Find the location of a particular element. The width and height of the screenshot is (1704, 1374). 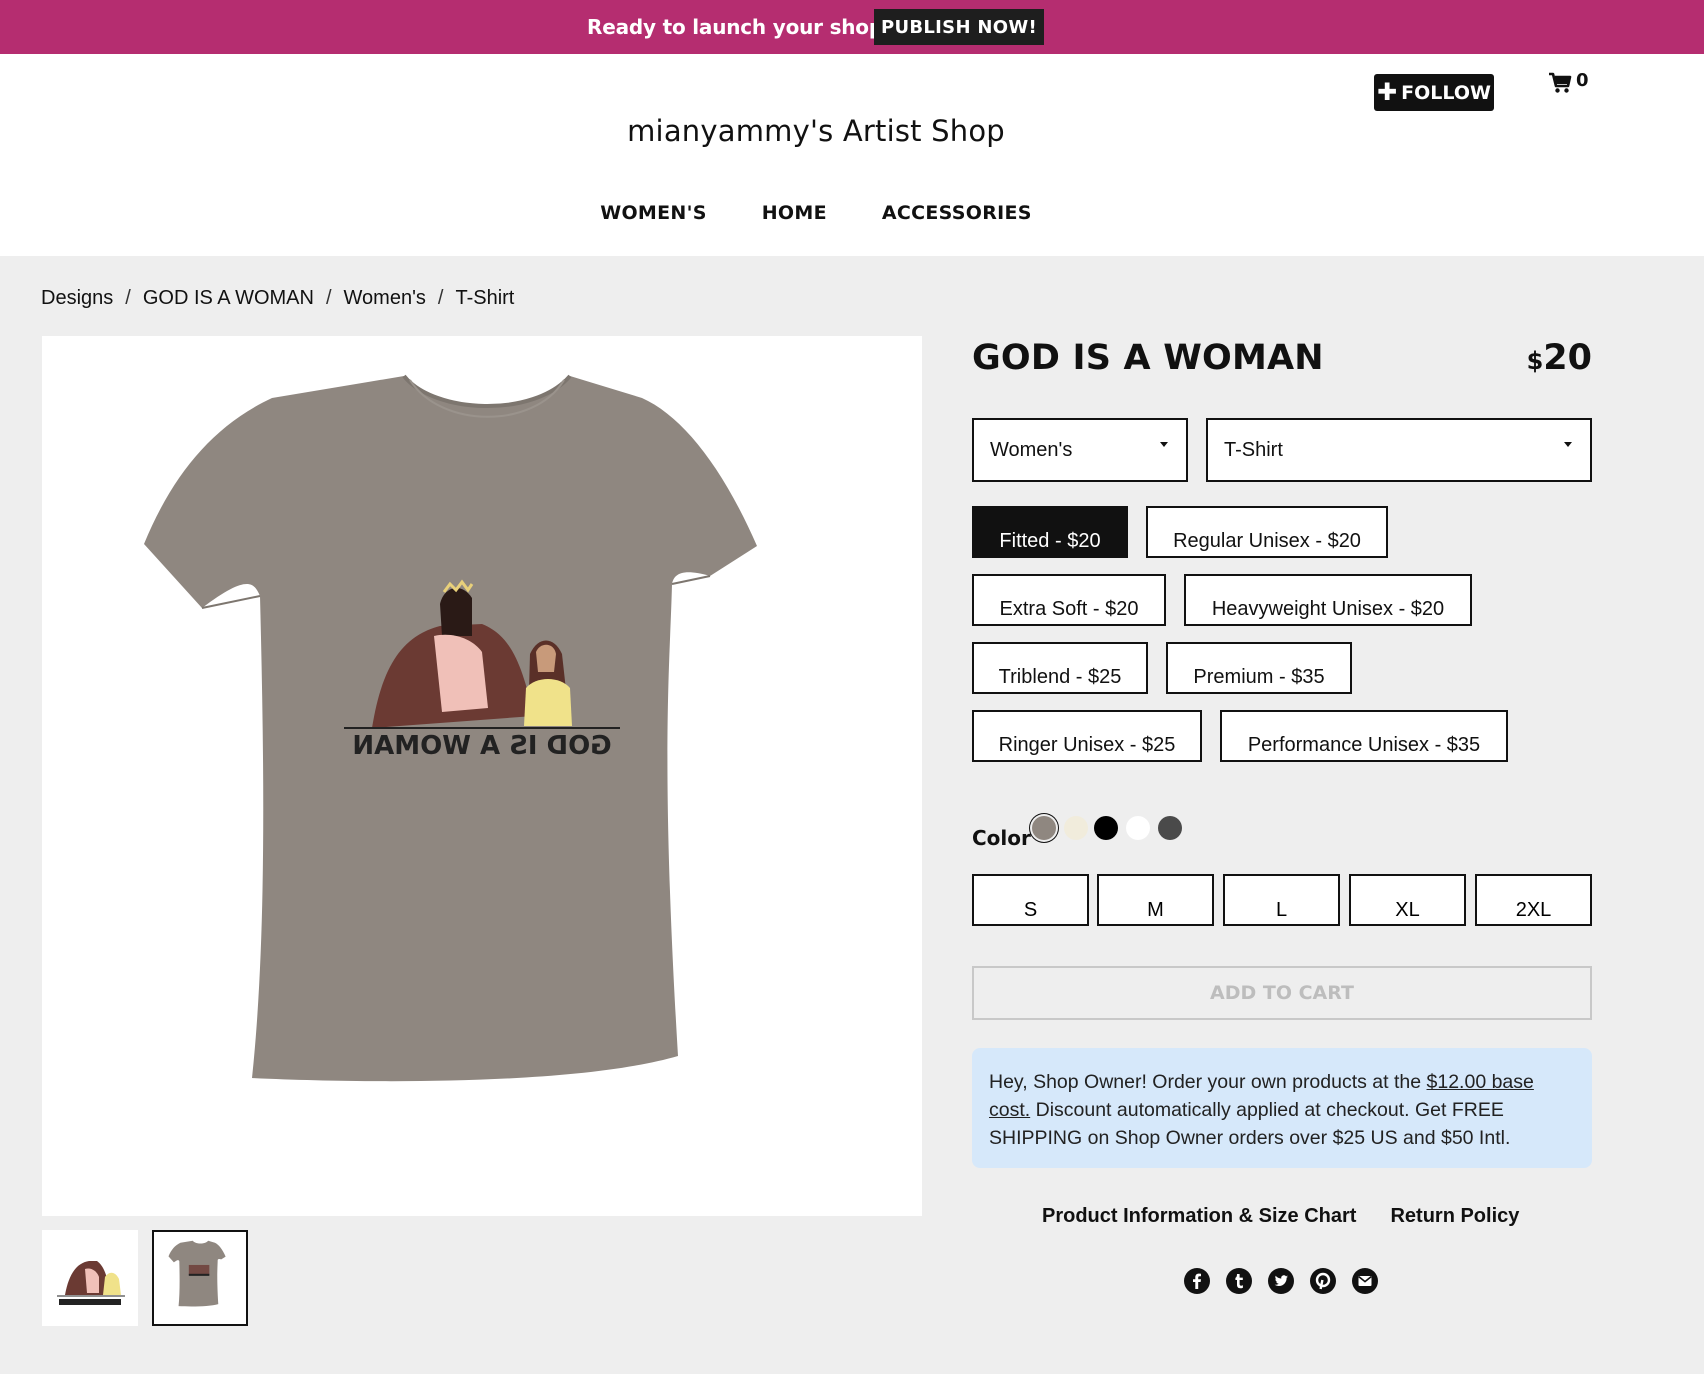

facebook-icon is located at coordinates (1197, 1281).